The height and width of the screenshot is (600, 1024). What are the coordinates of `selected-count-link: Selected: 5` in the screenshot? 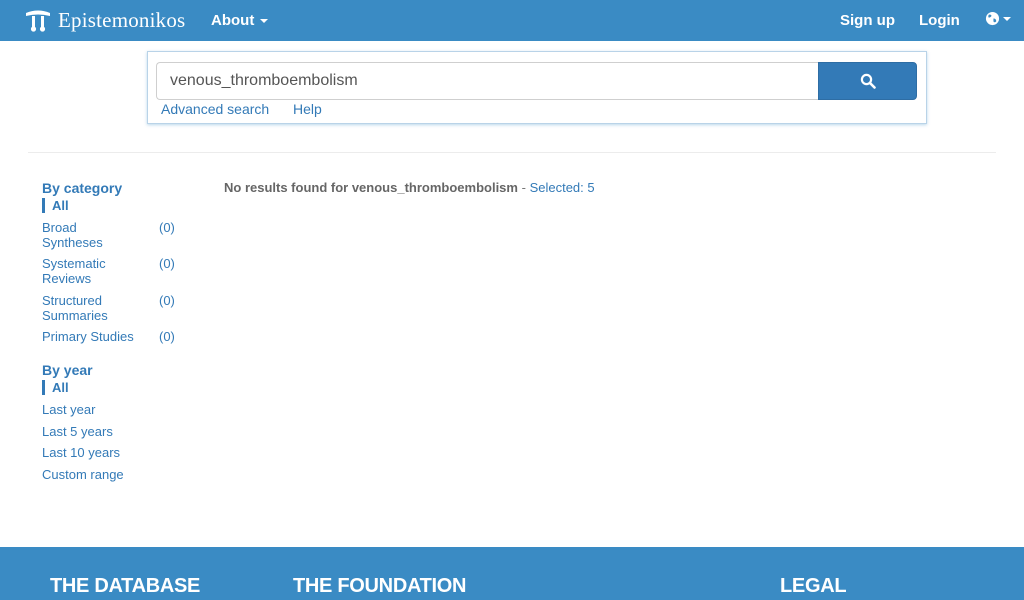 It's located at (562, 187).